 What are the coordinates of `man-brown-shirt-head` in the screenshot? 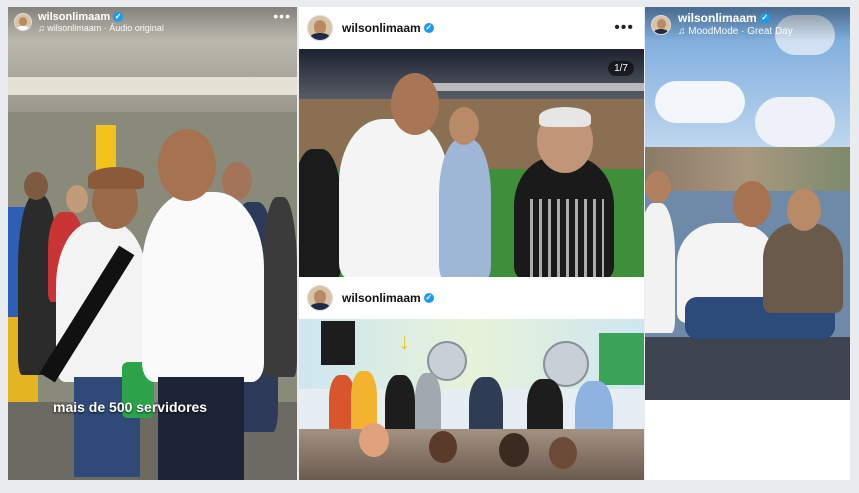 It's located at (804, 210).